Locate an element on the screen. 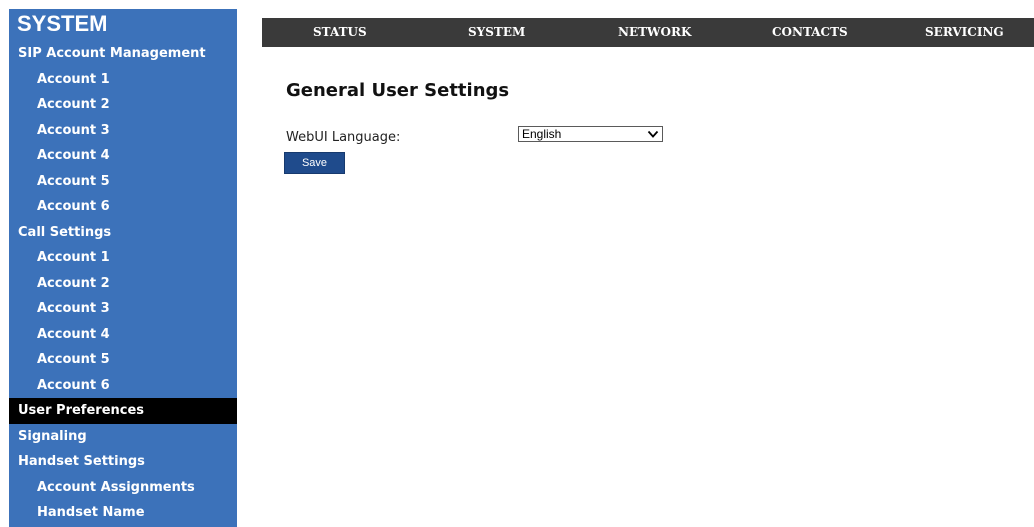 This screenshot has height=527, width=1034. sidebar-item-call-account-3: Account 3 is located at coordinates (123, 309).